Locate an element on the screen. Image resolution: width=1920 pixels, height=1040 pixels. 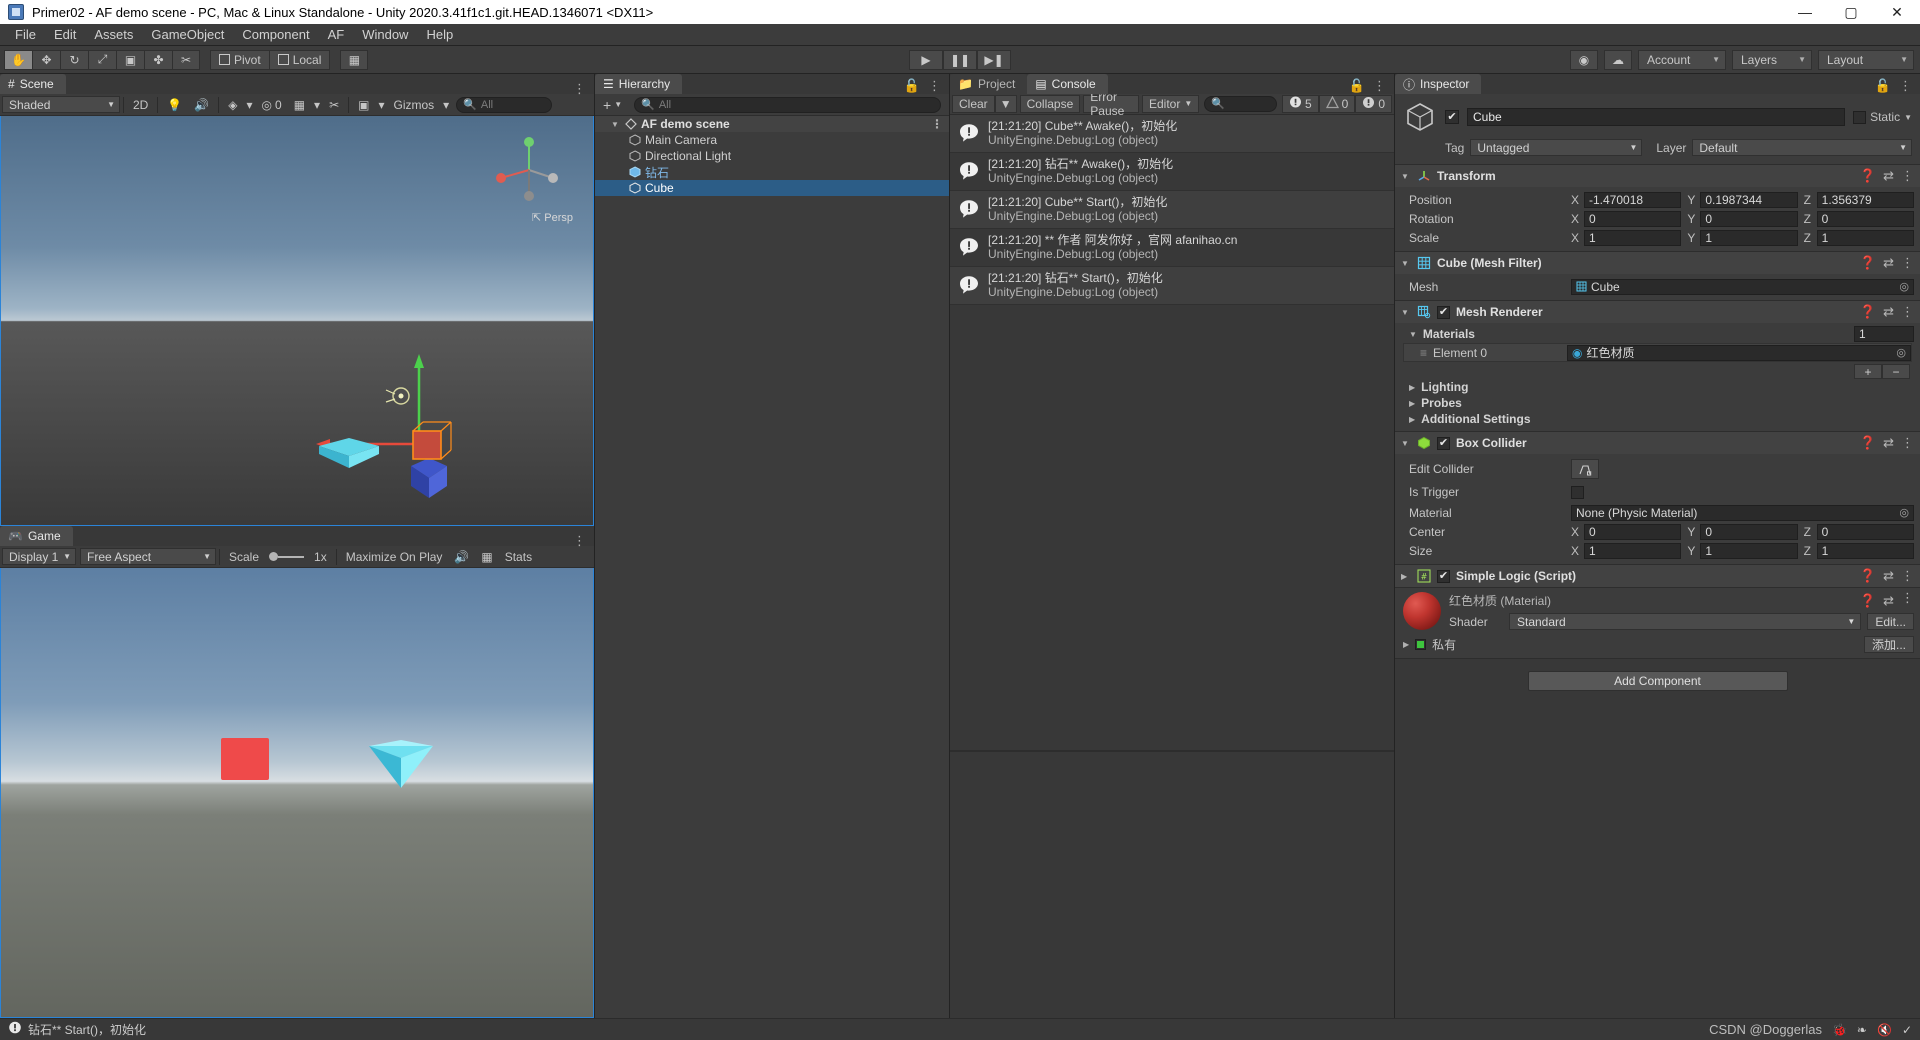
private-checkbox is located at coordinates (1421, 644).